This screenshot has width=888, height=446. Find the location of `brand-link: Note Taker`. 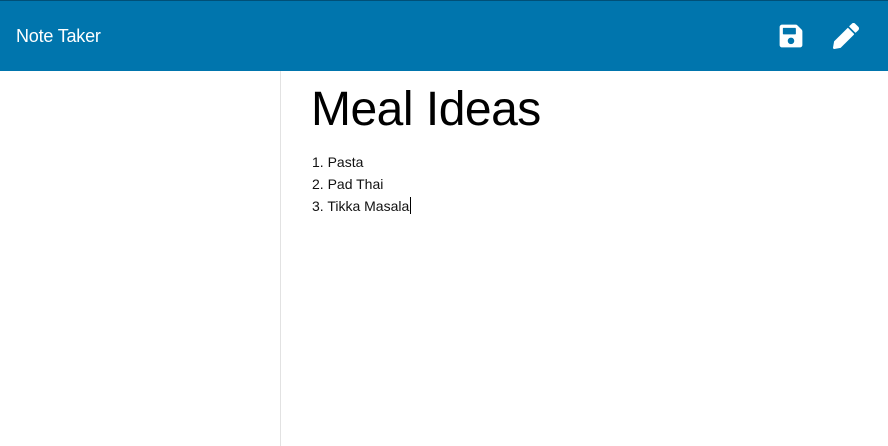

brand-link: Note Taker is located at coordinates (58, 36).